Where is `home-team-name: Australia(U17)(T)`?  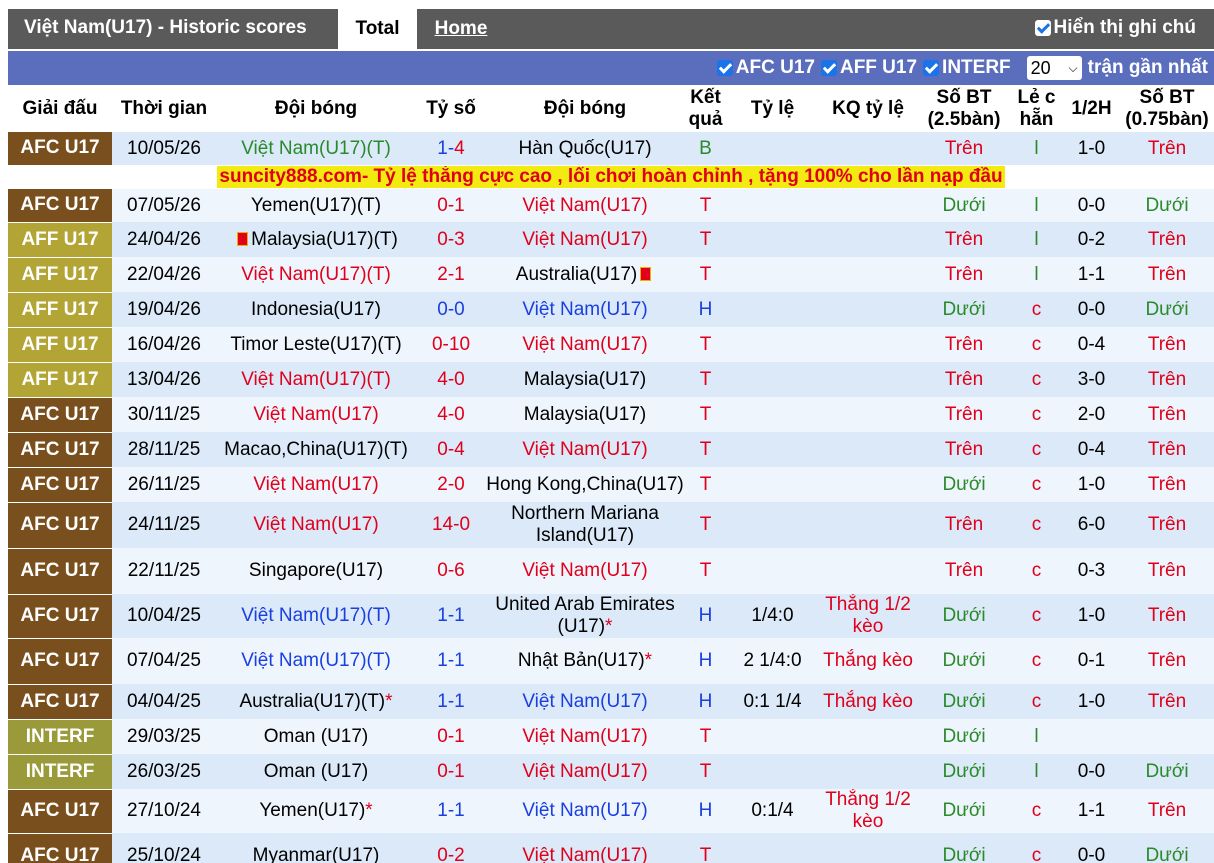
home-team-name: Australia(U17)(T) is located at coordinates (312, 701).